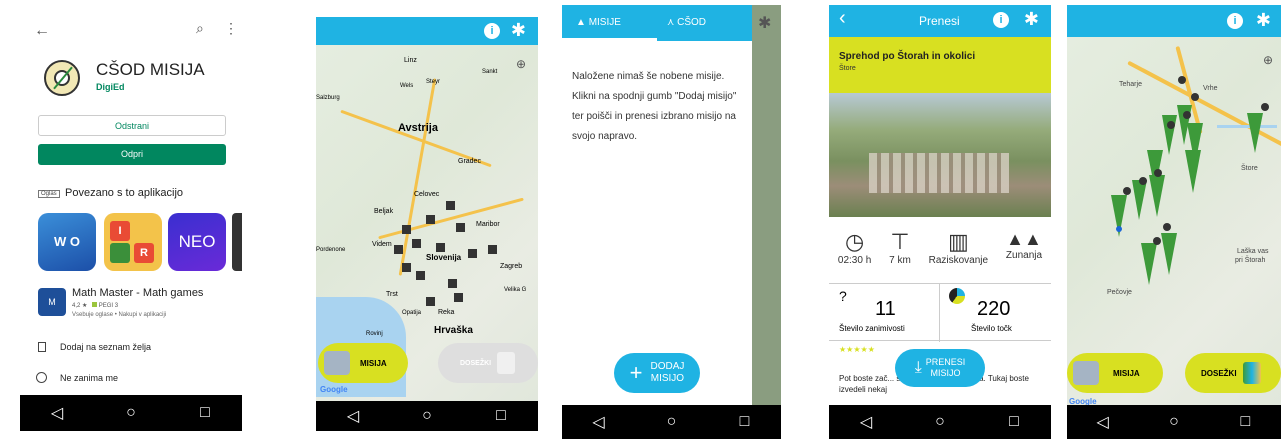 Image resolution: width=1281 pixels, height=439 pixels. I want to click on top-bar: i ✱, so click(427, 31).